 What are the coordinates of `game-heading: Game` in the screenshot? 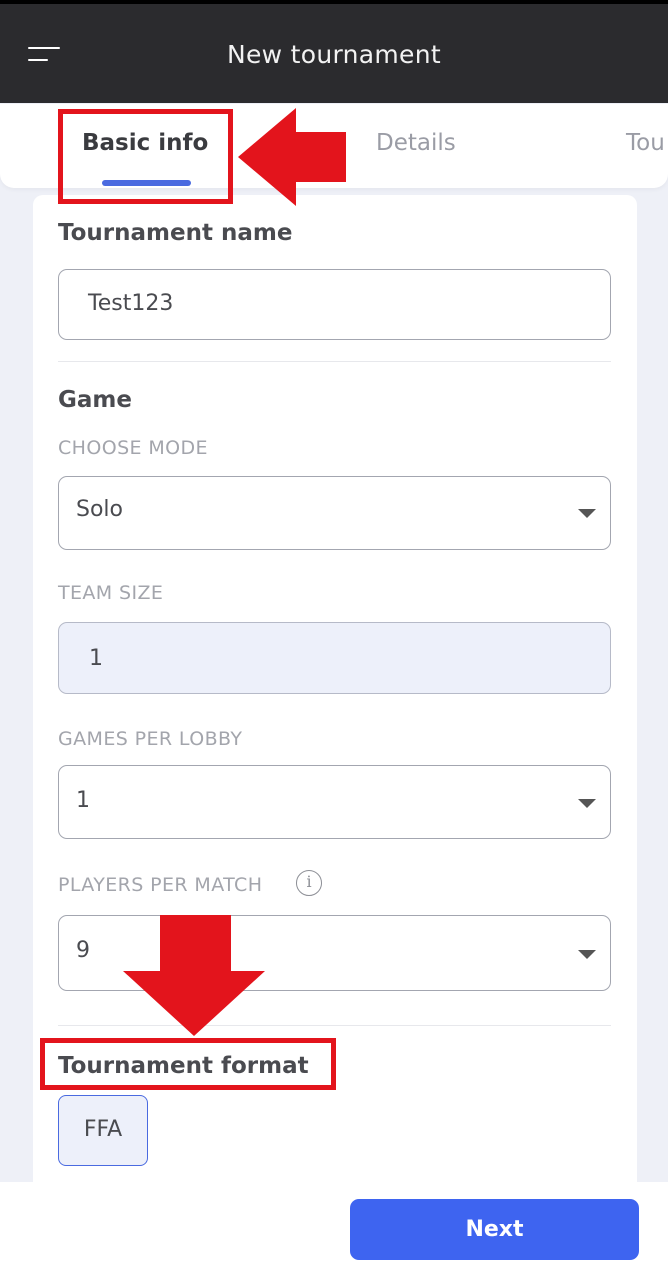 It's located at (95, 400).